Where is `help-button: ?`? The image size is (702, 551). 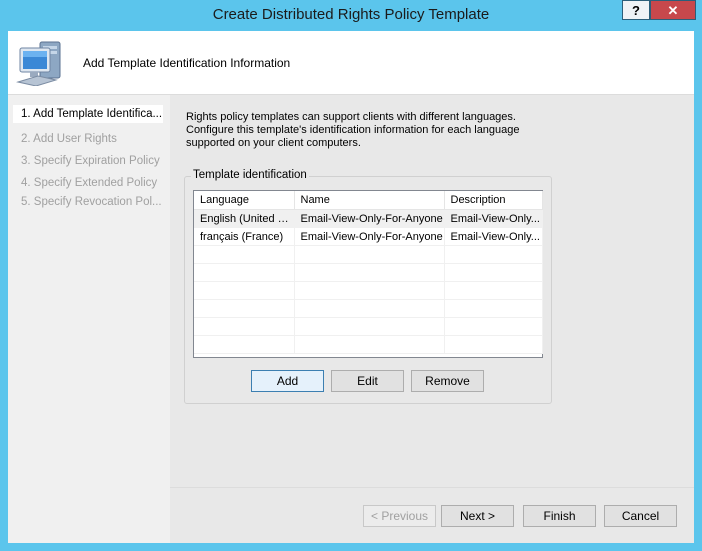 help-button: ? is located at coordinates (636, 10).